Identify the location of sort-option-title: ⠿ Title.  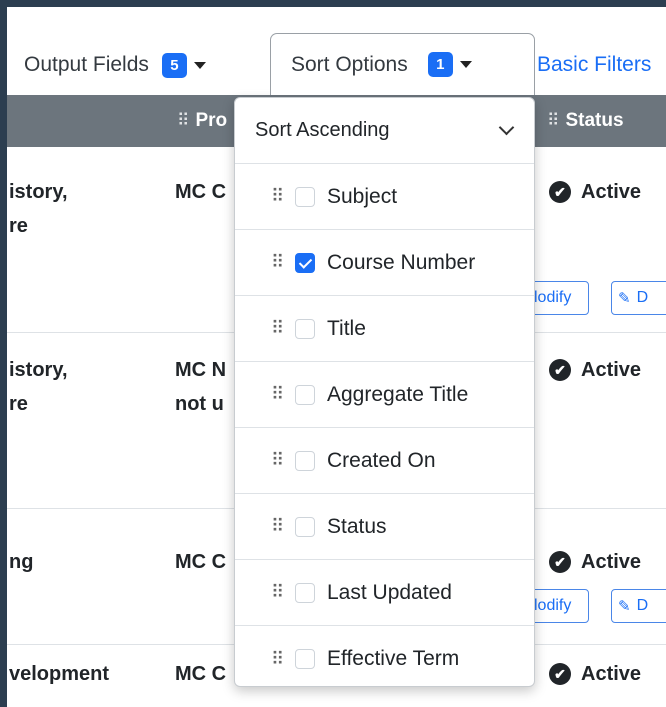
(384, 329).